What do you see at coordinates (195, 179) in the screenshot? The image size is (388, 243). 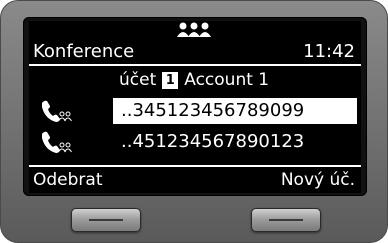 I see `softkey-bar: Odebrat Nový úč.` at bounding box center [195, 179].